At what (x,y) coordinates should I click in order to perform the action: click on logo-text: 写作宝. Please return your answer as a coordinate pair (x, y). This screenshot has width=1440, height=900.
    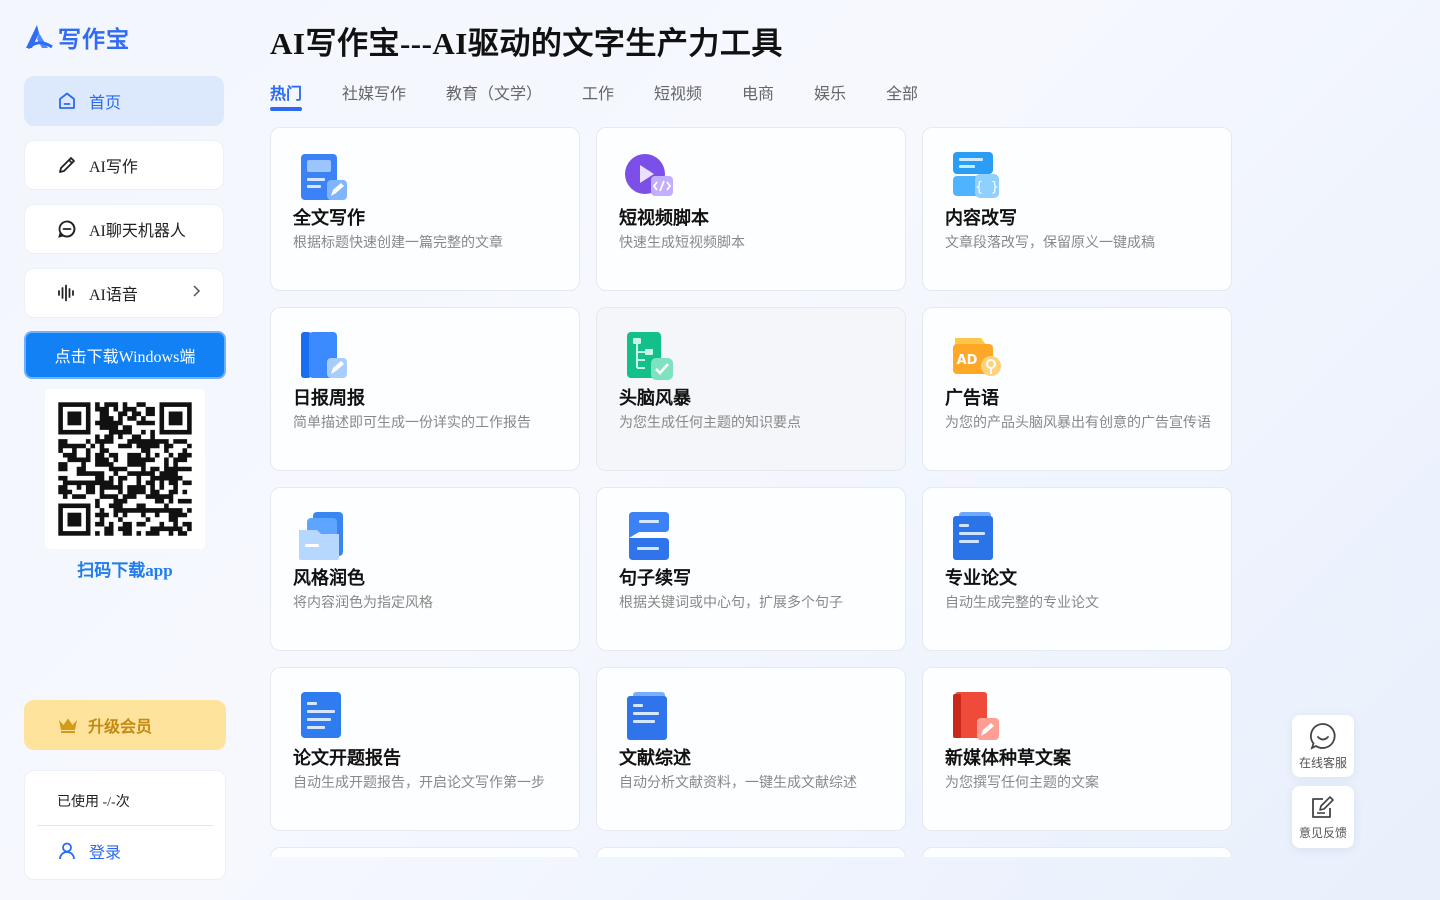
    Looking at the image, I should click on (94, 40).